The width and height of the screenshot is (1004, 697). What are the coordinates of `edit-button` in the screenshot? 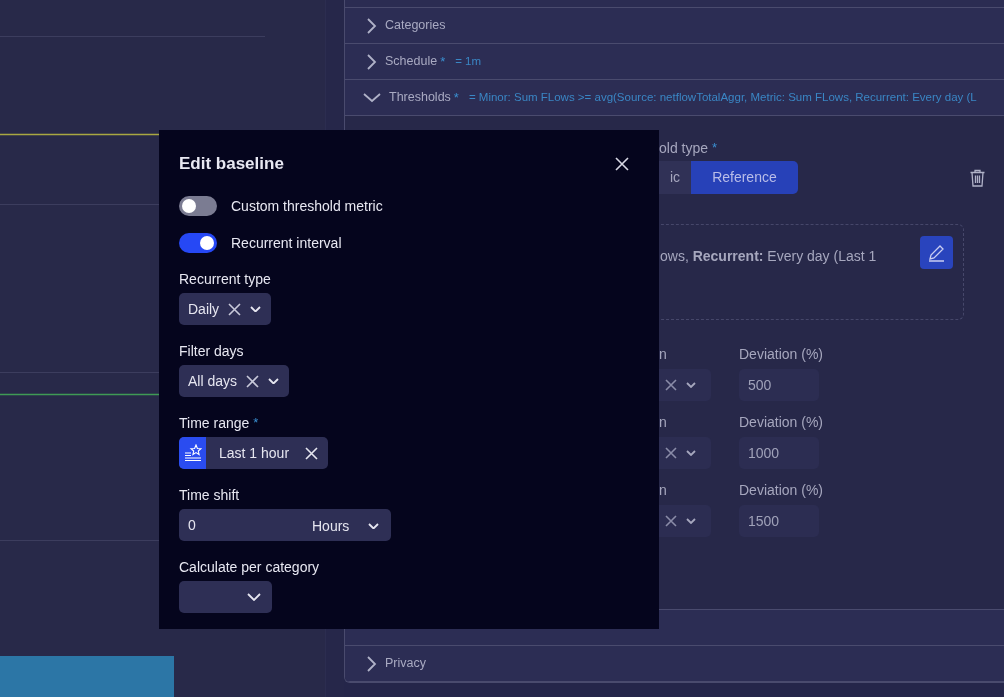 It's located at (936, 252).